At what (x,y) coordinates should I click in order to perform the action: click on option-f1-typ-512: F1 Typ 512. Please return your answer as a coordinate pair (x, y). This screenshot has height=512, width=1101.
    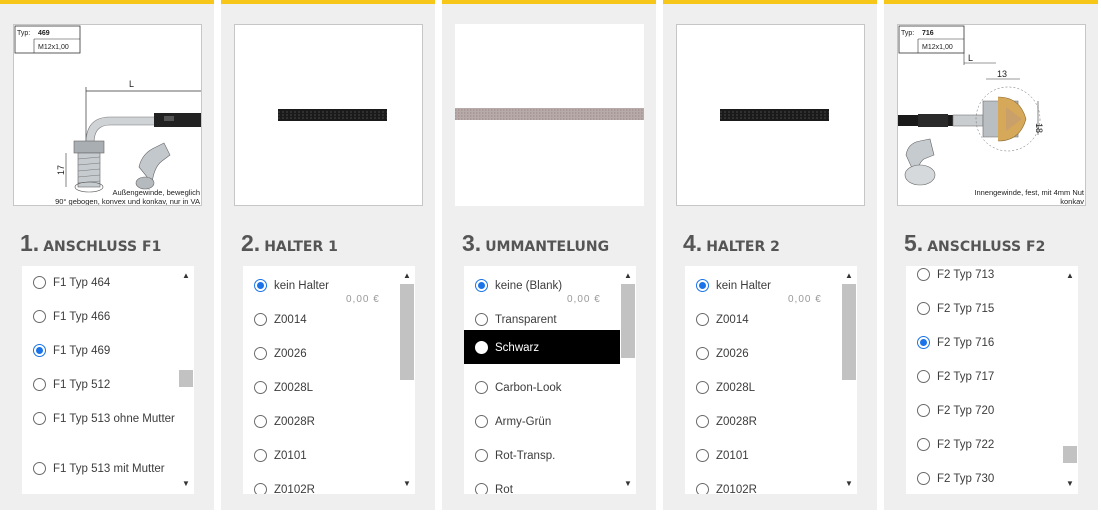
    Looking at the image, I should click on (100, 384).